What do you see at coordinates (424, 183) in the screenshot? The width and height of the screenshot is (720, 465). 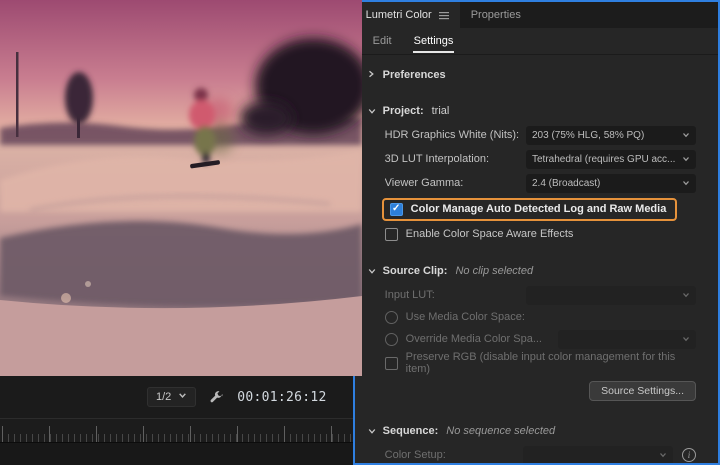 I see `viewer-gamma-label: Viewer Gamma:` at bounding box center [424, 183].